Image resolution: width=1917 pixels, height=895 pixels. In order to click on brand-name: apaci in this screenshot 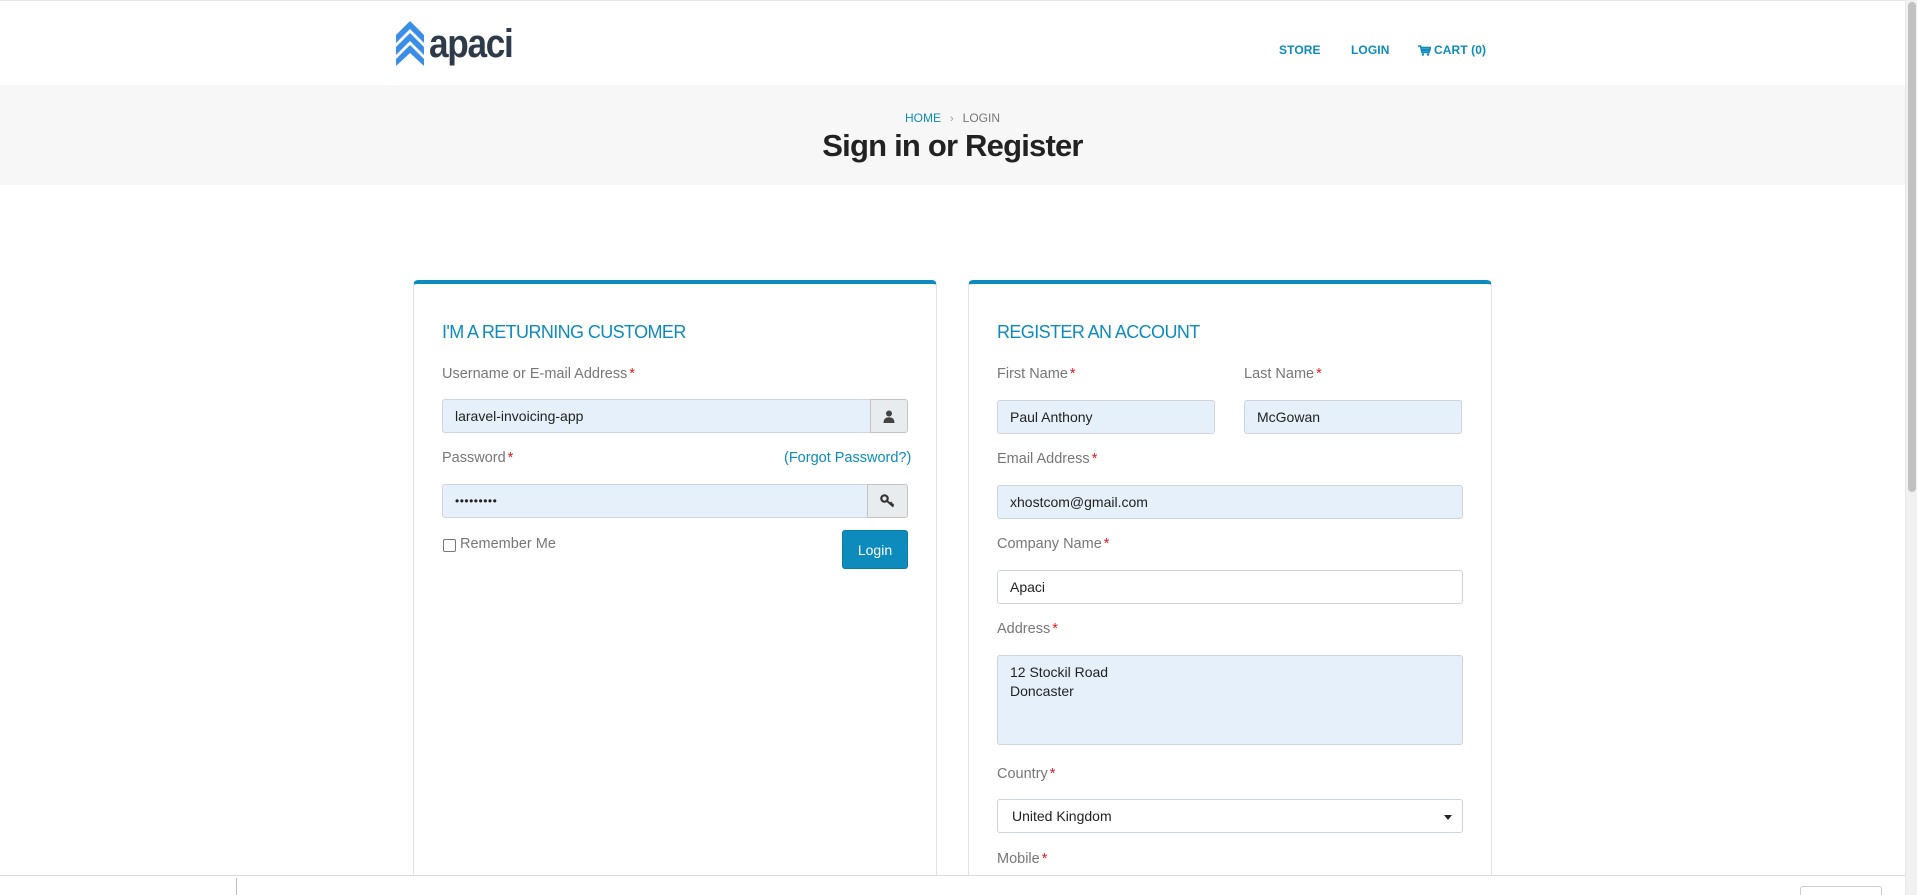, I will do `click(471, 44)`.